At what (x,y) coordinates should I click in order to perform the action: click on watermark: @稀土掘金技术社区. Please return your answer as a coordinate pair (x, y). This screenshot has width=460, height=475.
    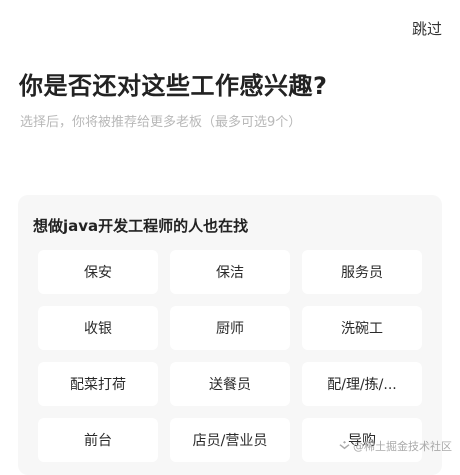
    Looking at the image, I should click on (395, 446).